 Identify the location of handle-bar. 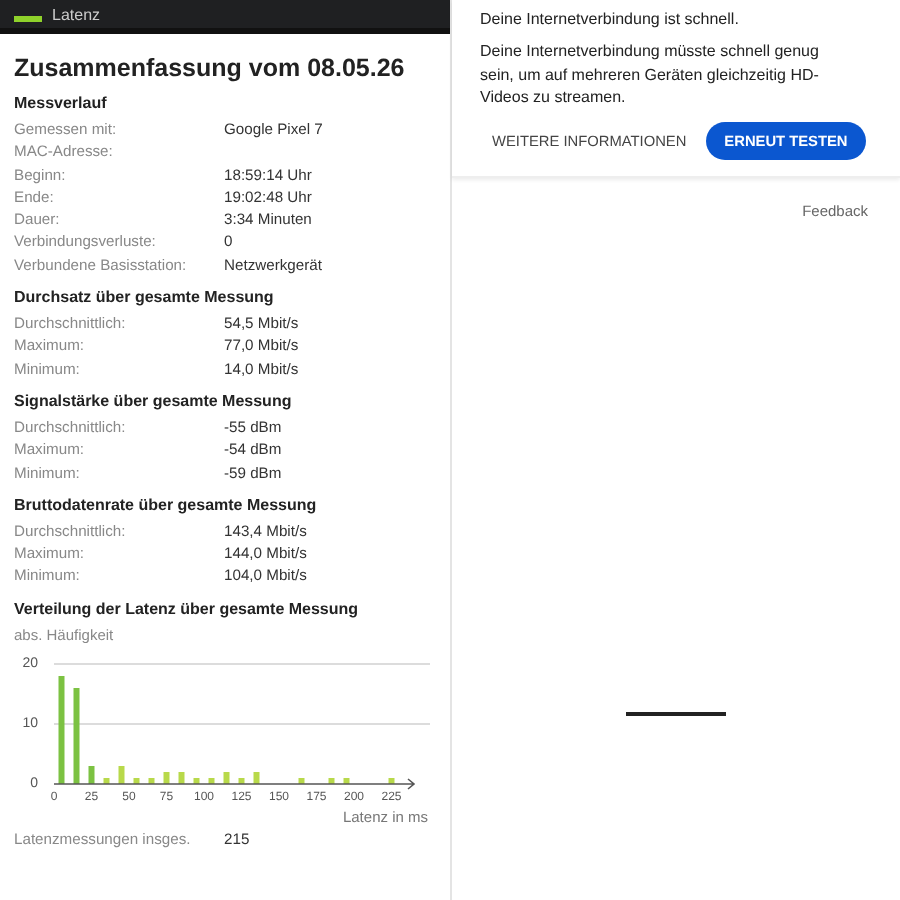
(676, 713).